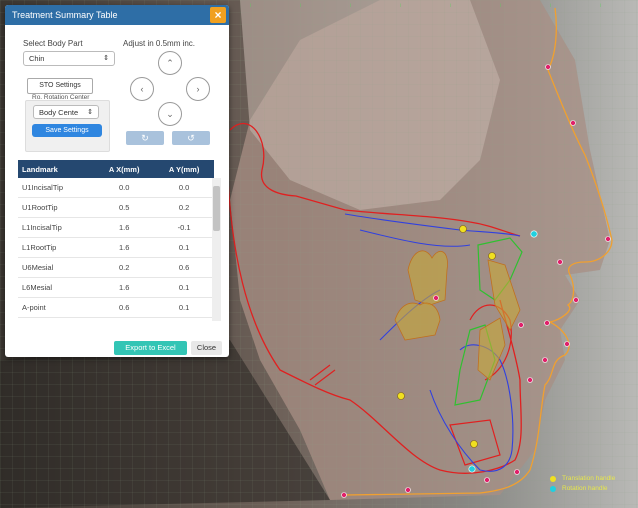  Describe the element at coordinates (37, 58) in the screenshot. I see `body-part-value: Chin` at that location.